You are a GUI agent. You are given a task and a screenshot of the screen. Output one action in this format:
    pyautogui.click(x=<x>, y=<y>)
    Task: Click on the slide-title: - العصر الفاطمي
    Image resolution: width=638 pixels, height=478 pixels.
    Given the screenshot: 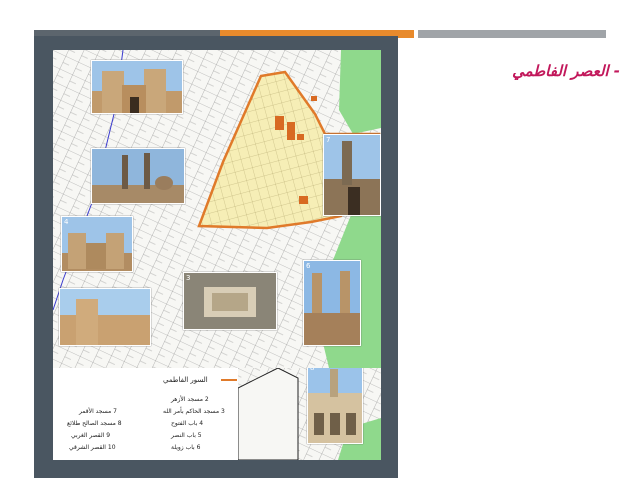 What is the action you would take?
    pyautogui.click(x=566, y=71)
    